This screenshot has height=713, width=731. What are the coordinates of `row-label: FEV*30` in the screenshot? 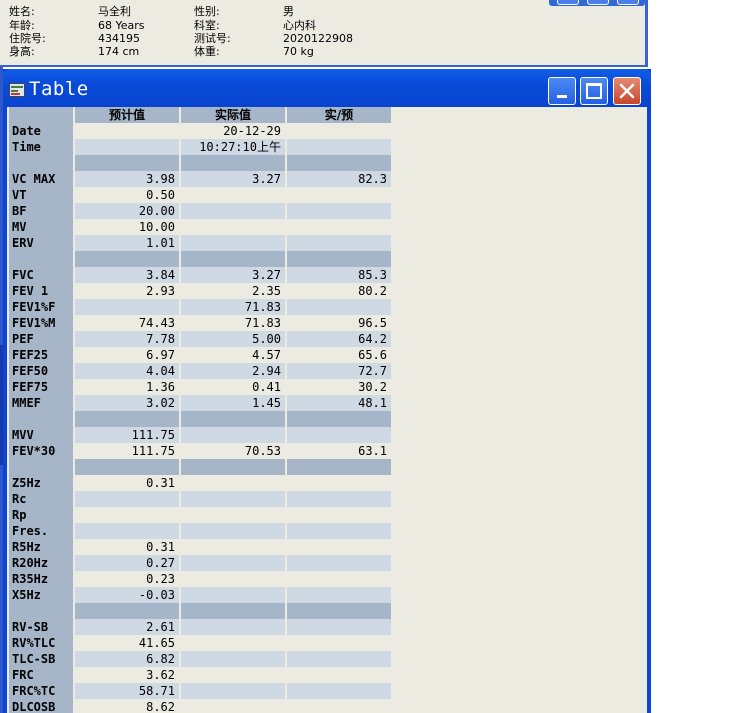 It's located at (41, 451).